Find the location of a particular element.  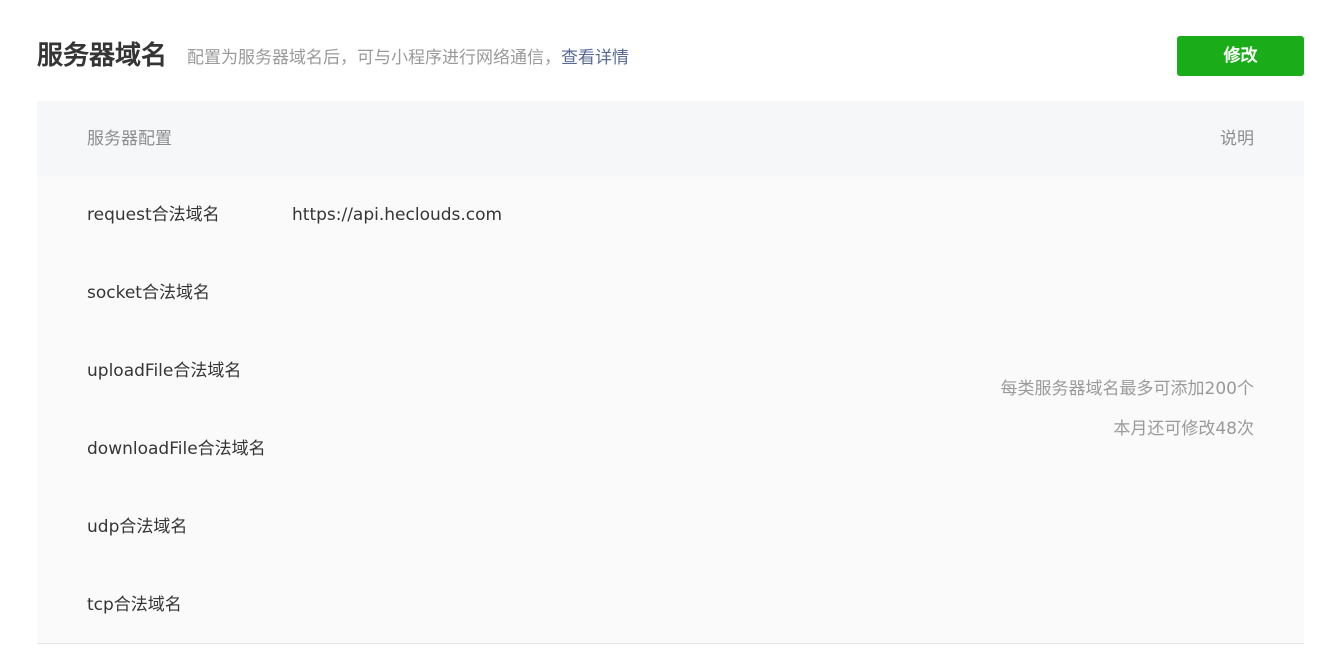

view-details-link: 查看详情 is located at coordinates (595, 58).